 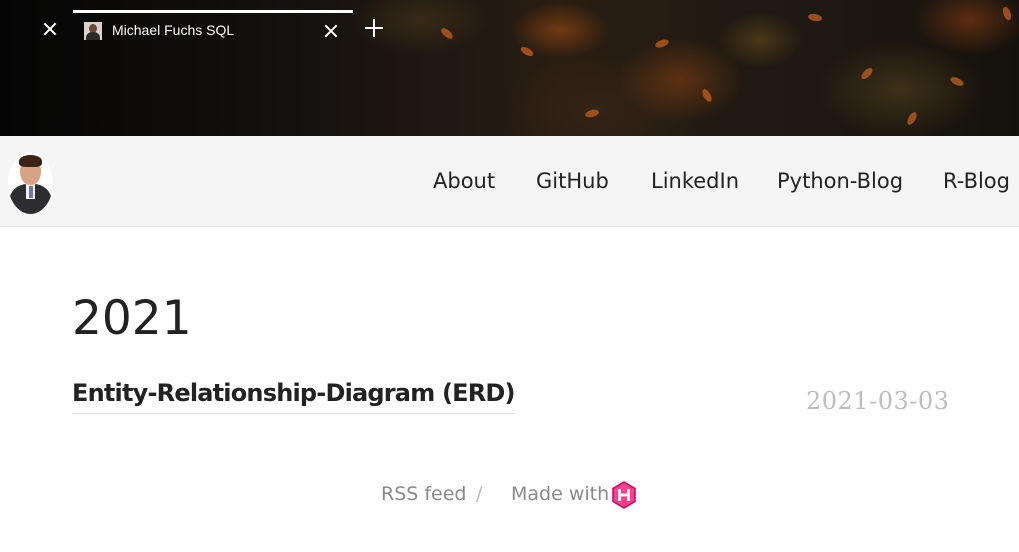 What do you see at coordinates (976, 181) in the screenshot?
I see `nav-link-r-blog: R-Blog` at bounding box center [976, 181].